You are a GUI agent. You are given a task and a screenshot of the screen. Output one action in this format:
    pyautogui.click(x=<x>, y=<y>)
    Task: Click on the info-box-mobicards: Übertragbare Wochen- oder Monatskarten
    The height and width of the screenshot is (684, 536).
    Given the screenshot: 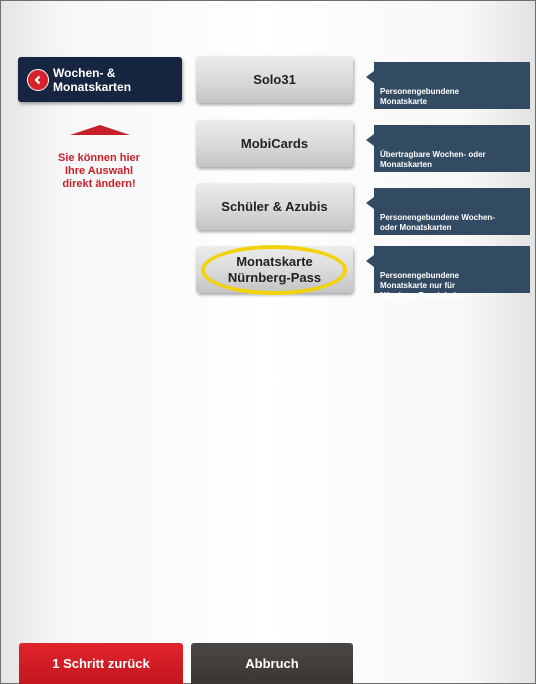 What is the action you would take?
    pyautogui.click(x=448, y=148)
    